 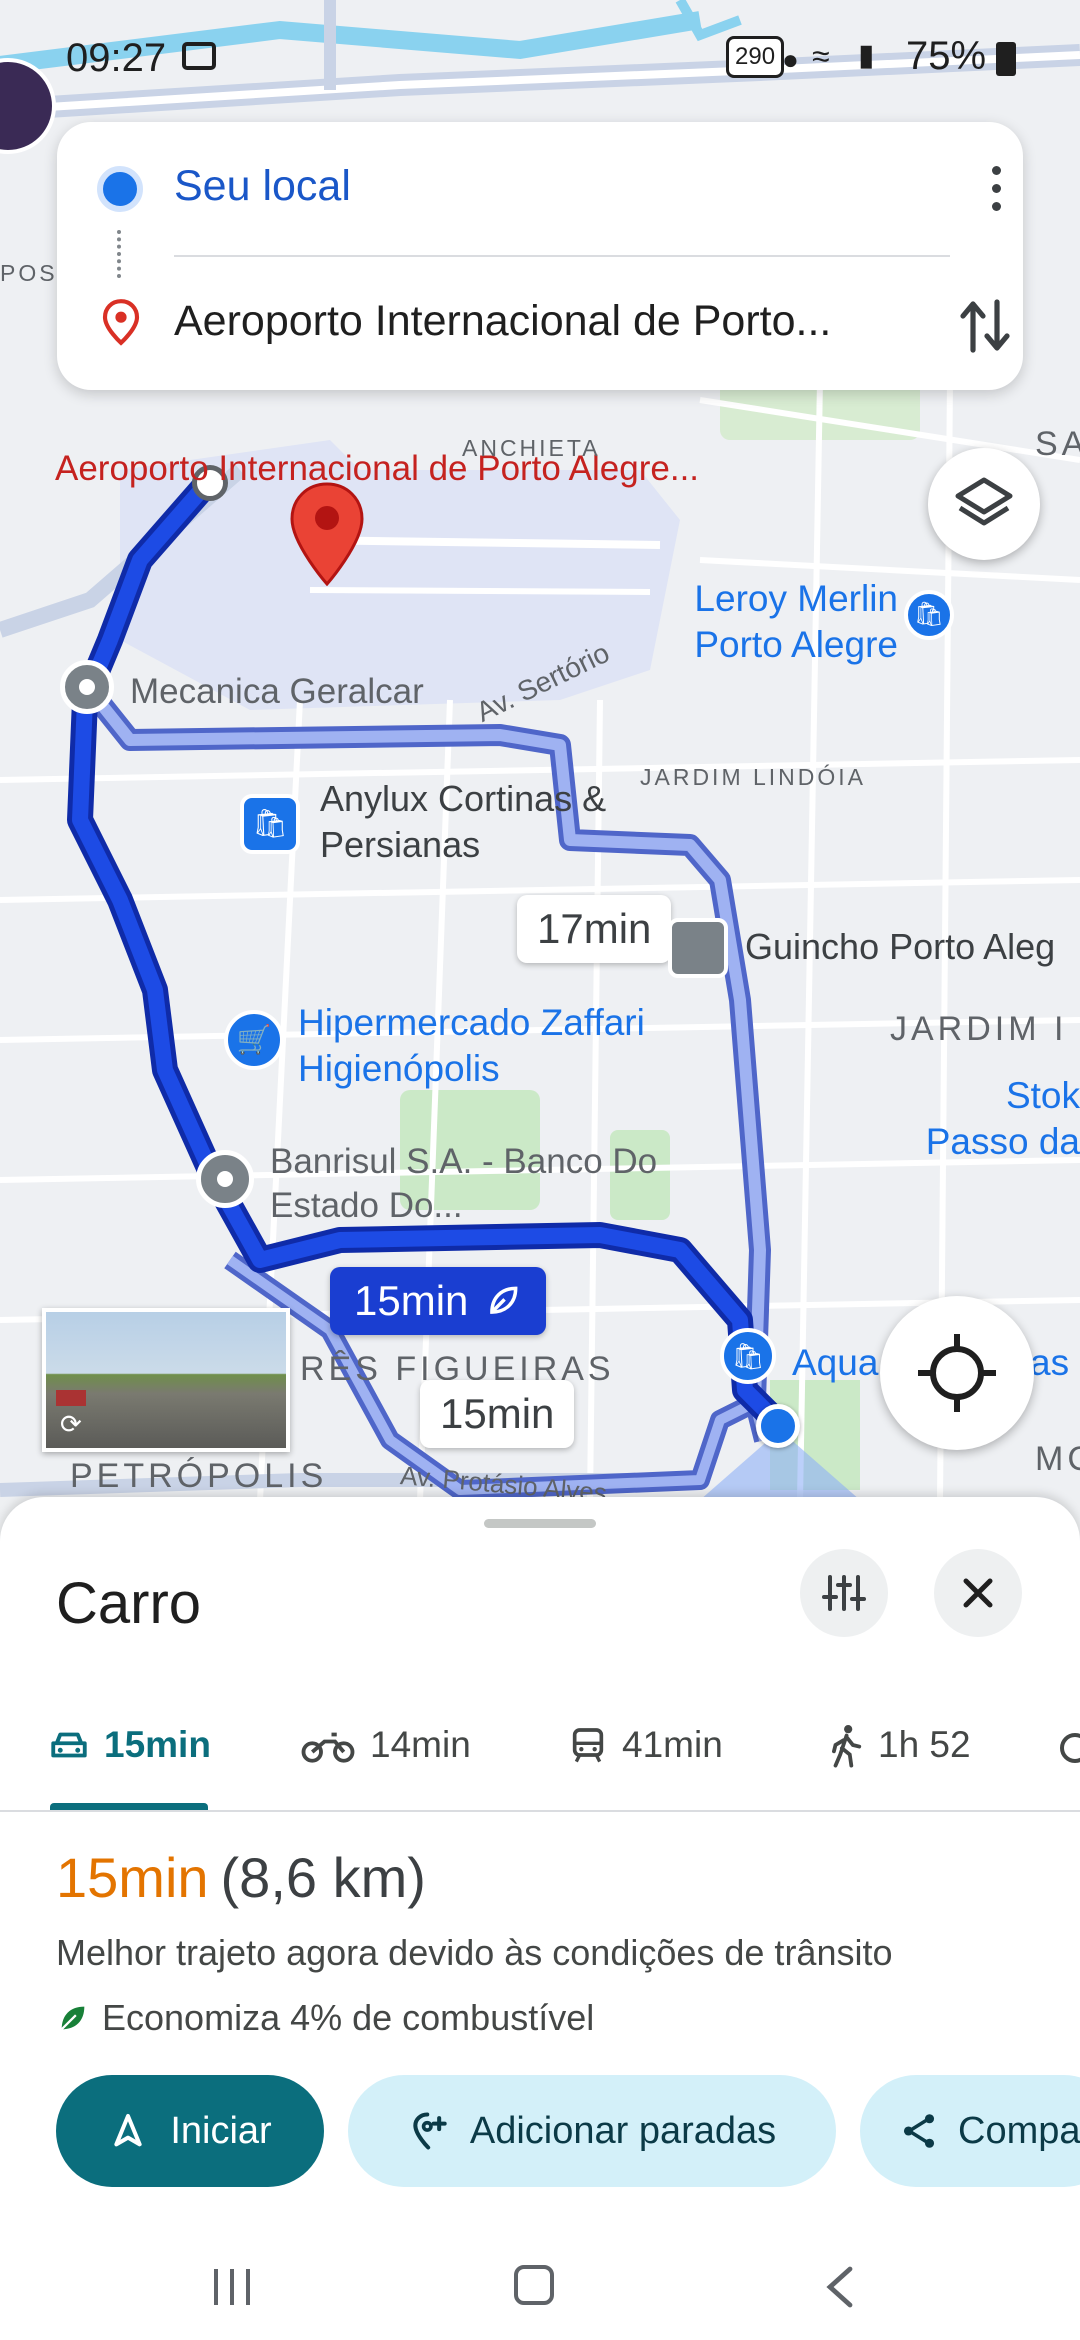 I want to click on tab-walk: 1h 52, so click(x=898, y=1745).